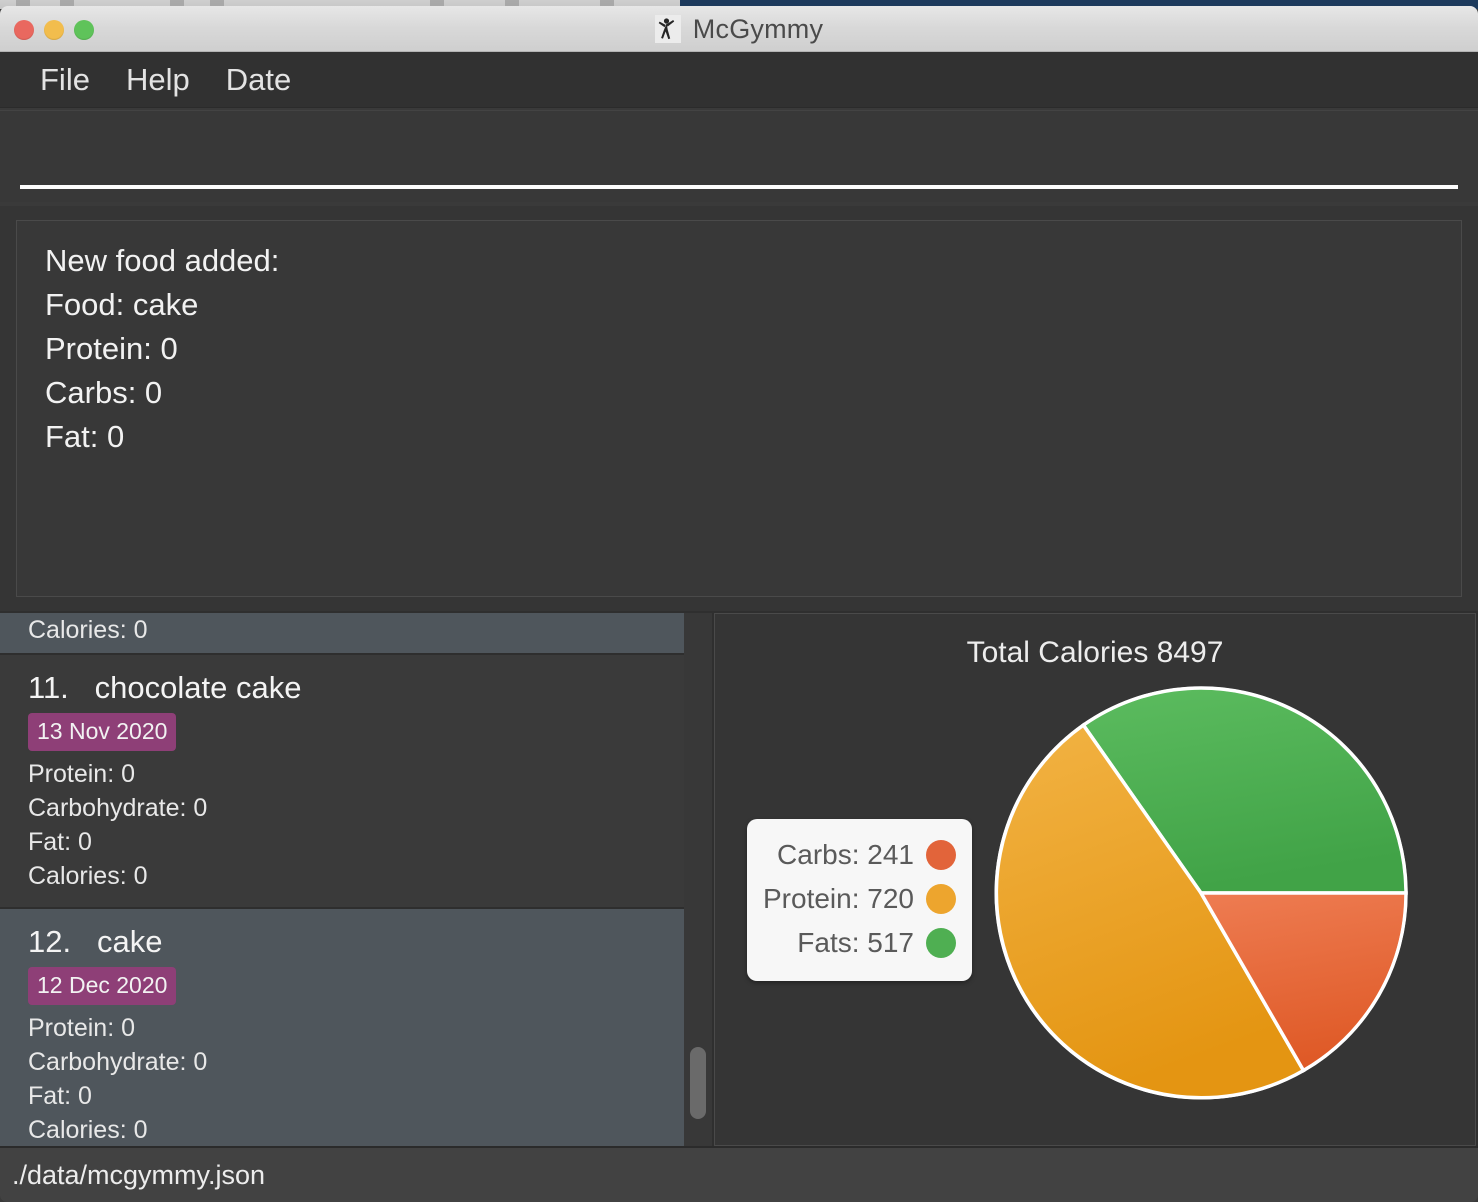  What do you see at coordinates (739, 80) in the screenshot?
I see `menu-bar: File Help Date` at bounding box center [739, 80].